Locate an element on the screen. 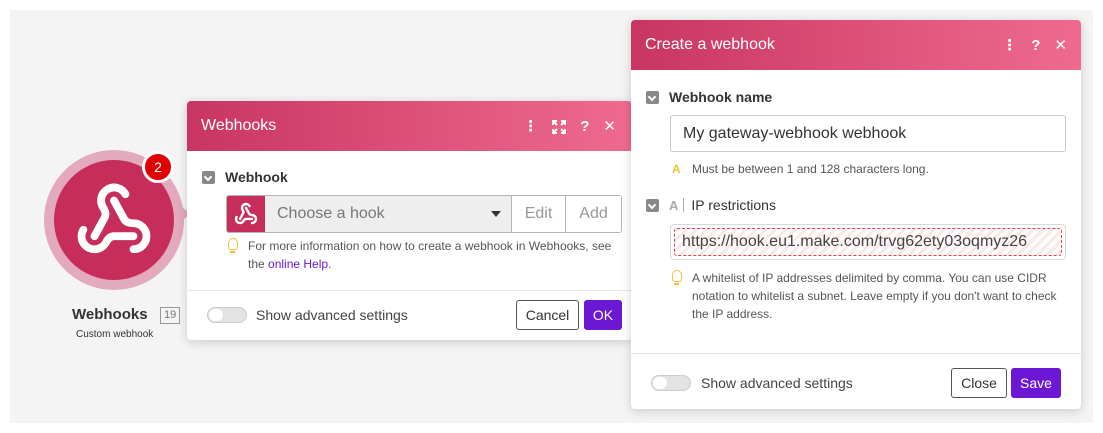  module-subtitle: Custom webhook is located at coordinates (115, 334).